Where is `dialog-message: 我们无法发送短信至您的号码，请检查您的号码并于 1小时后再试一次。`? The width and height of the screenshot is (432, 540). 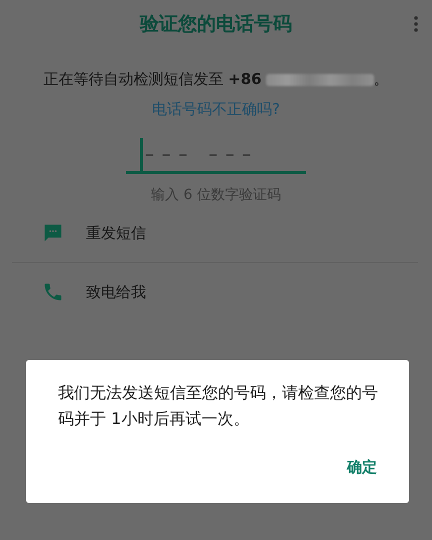
dialog-message: 我们无法发送短信至您的号码，请检查您的号码并于 1小时后再试一次。 is located at coordinates (218, 406).